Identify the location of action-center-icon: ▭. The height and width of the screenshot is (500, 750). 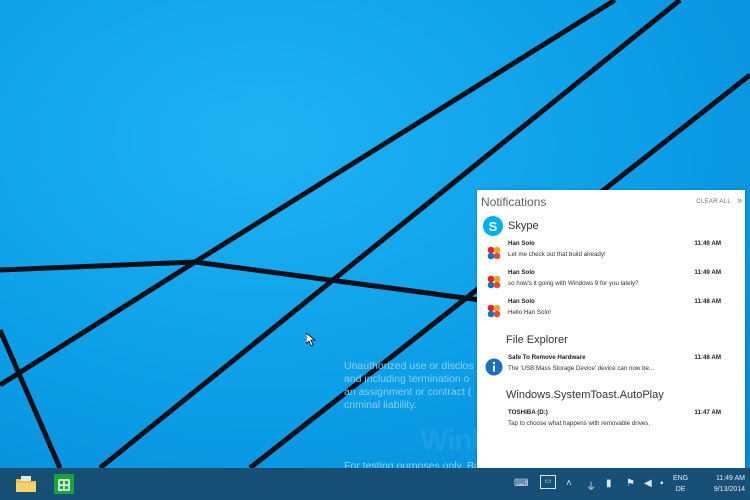
(548, 482).